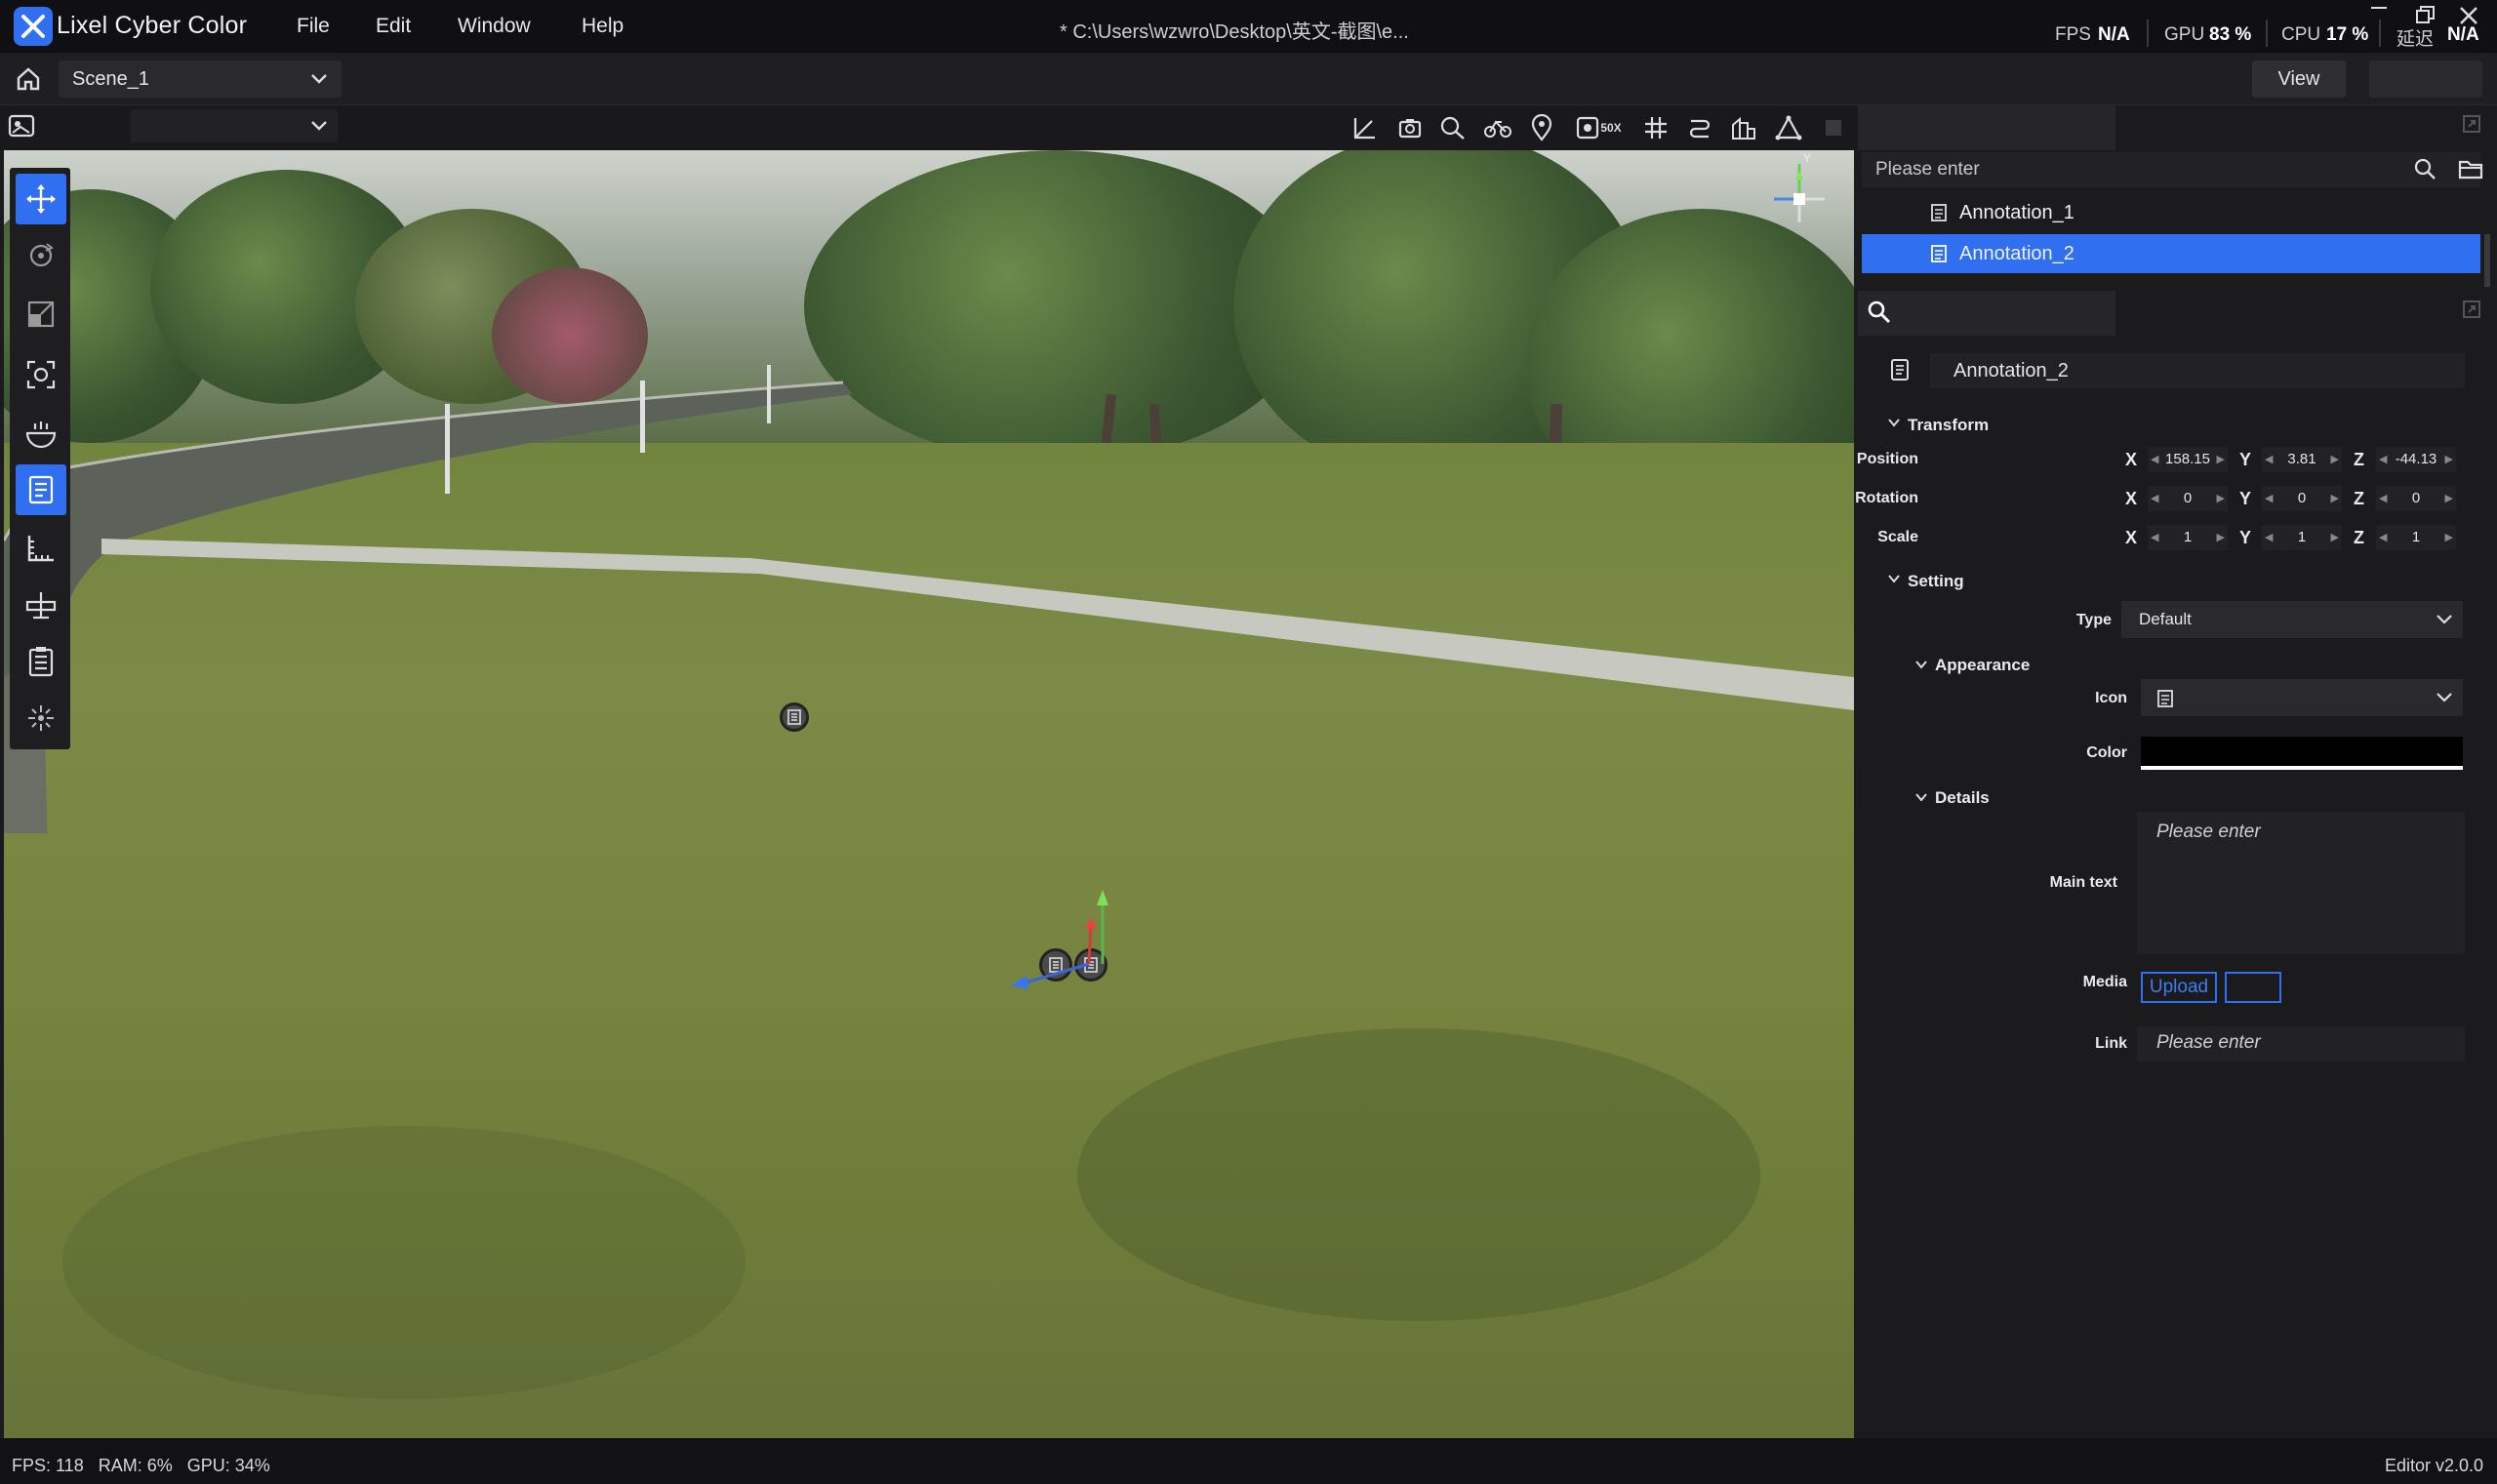 This screenshot has width=2497, height=1484. What do you see at coordinates (1599, 127) in the screenshot?
I see `50x-icon: 50X` at bounding box center [1599, 127].